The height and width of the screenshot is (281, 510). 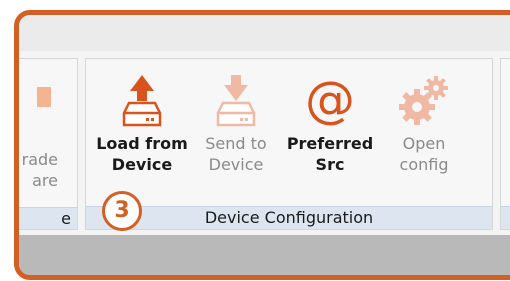 I want to click on load-from-device-label: Load from Device, so click(x=142, y=154).